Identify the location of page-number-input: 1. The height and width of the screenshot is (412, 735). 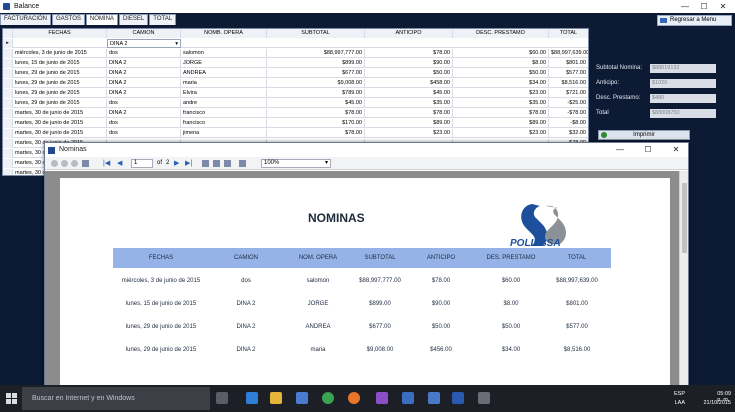
(142, 163).